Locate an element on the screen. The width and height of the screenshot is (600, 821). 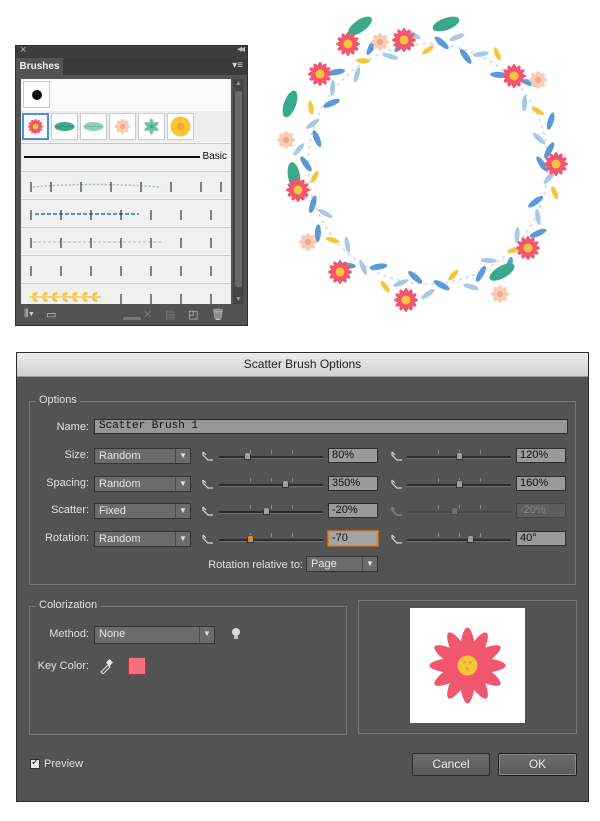
close-icon: × is located at coordinates (23, 50).